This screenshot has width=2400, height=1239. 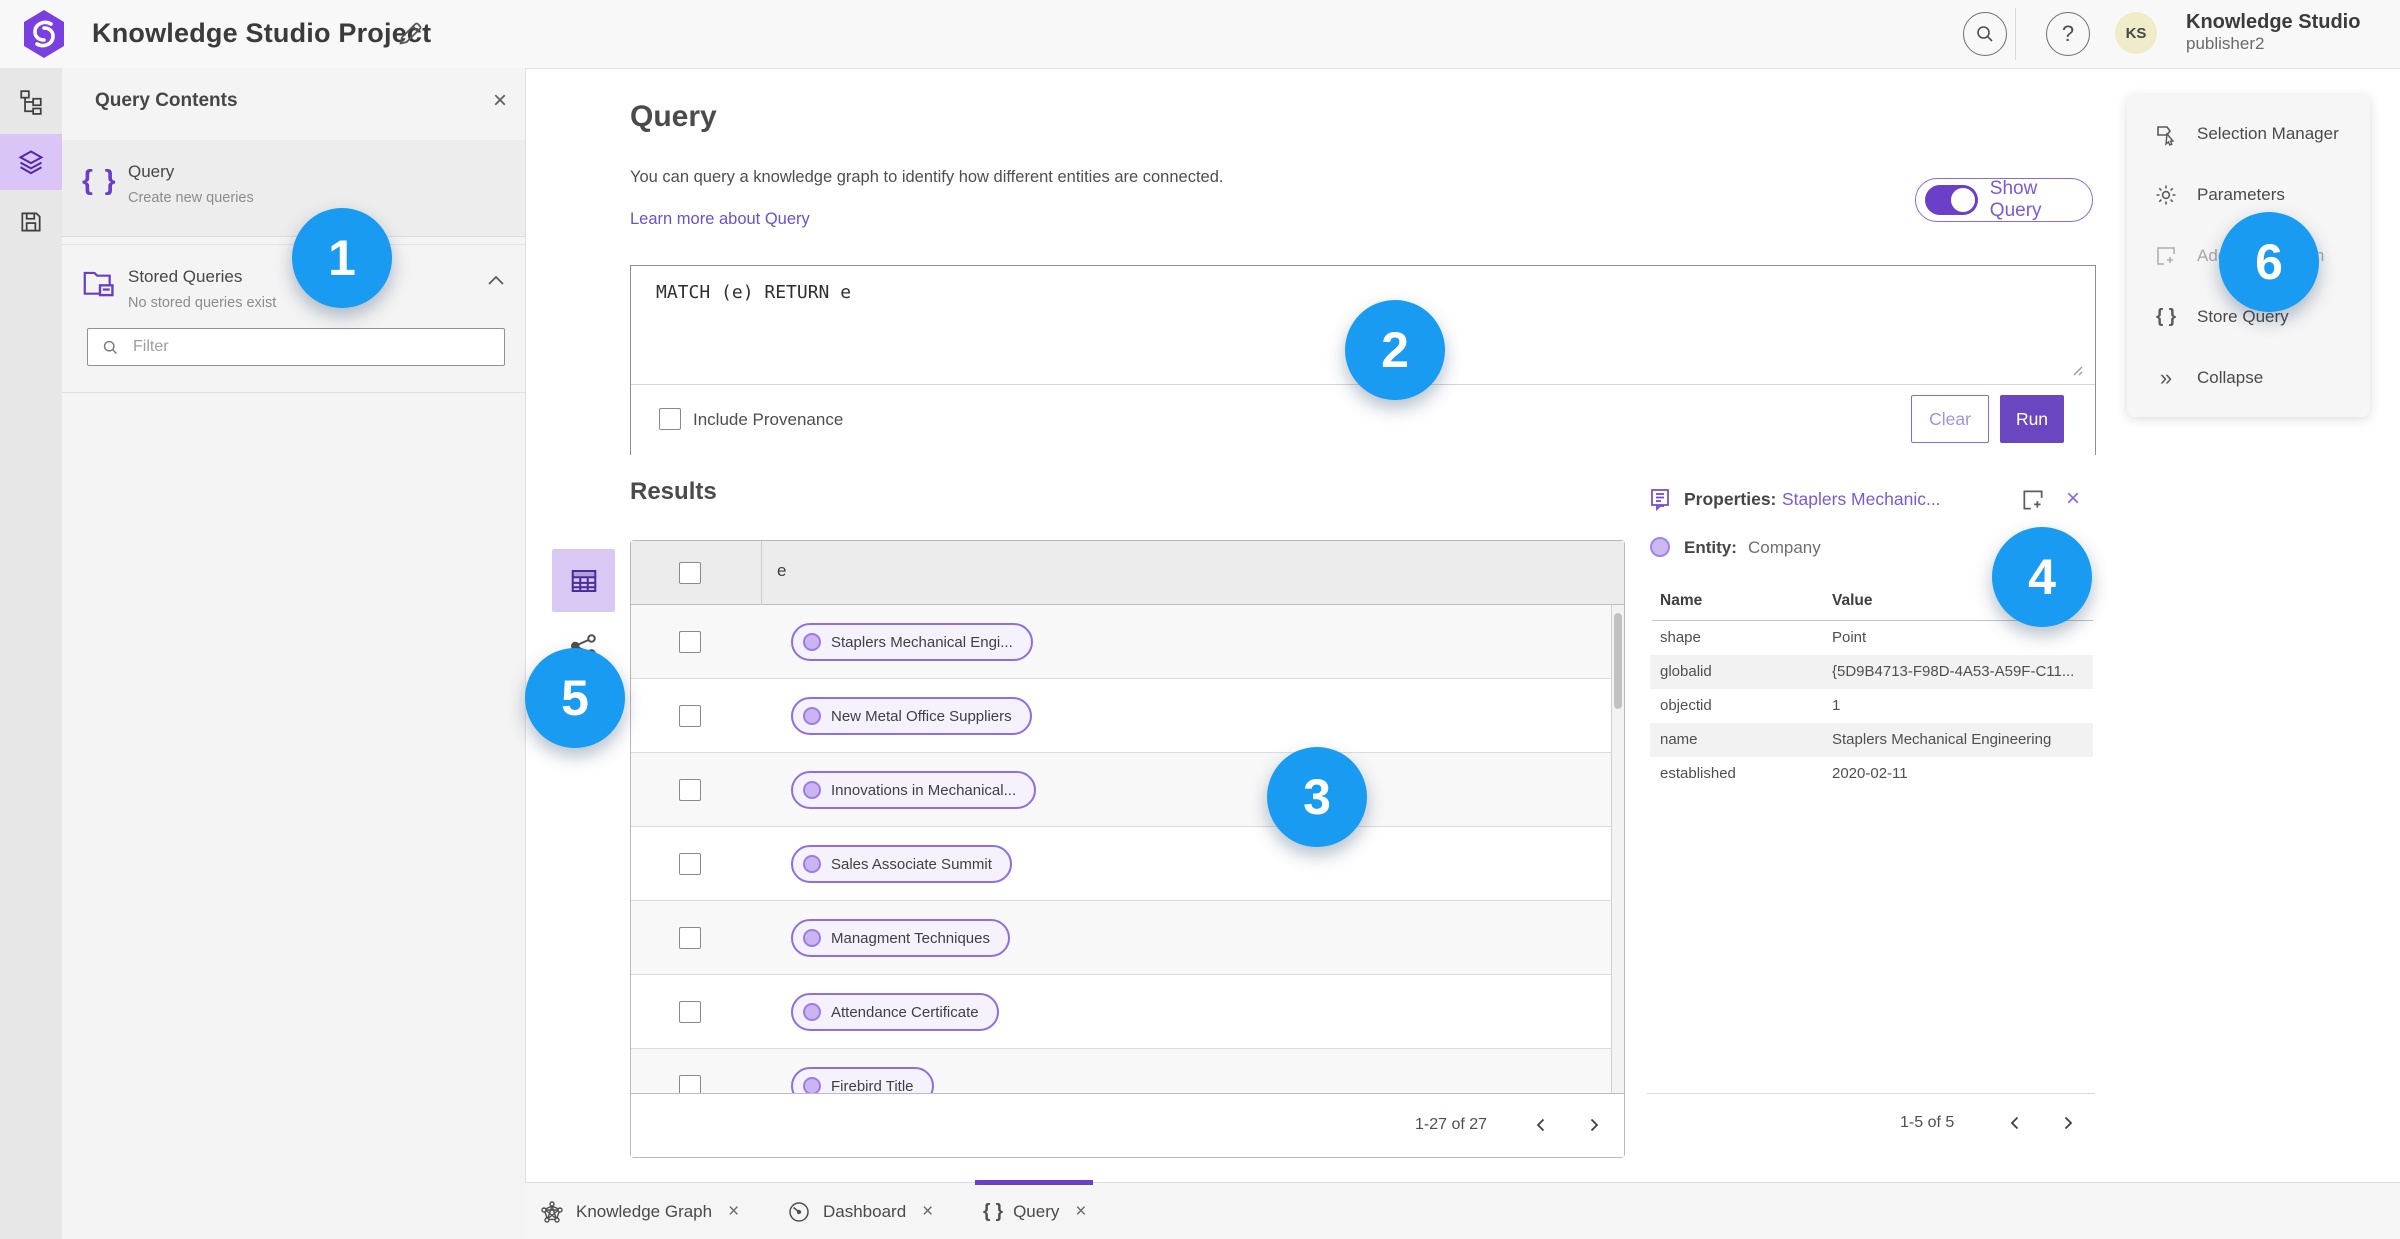 What do you see at coordinates (753, 292) in the screenshot?
I see `query-text-input: MATCH (e) RETURN e` at bounding box center [753, 292].